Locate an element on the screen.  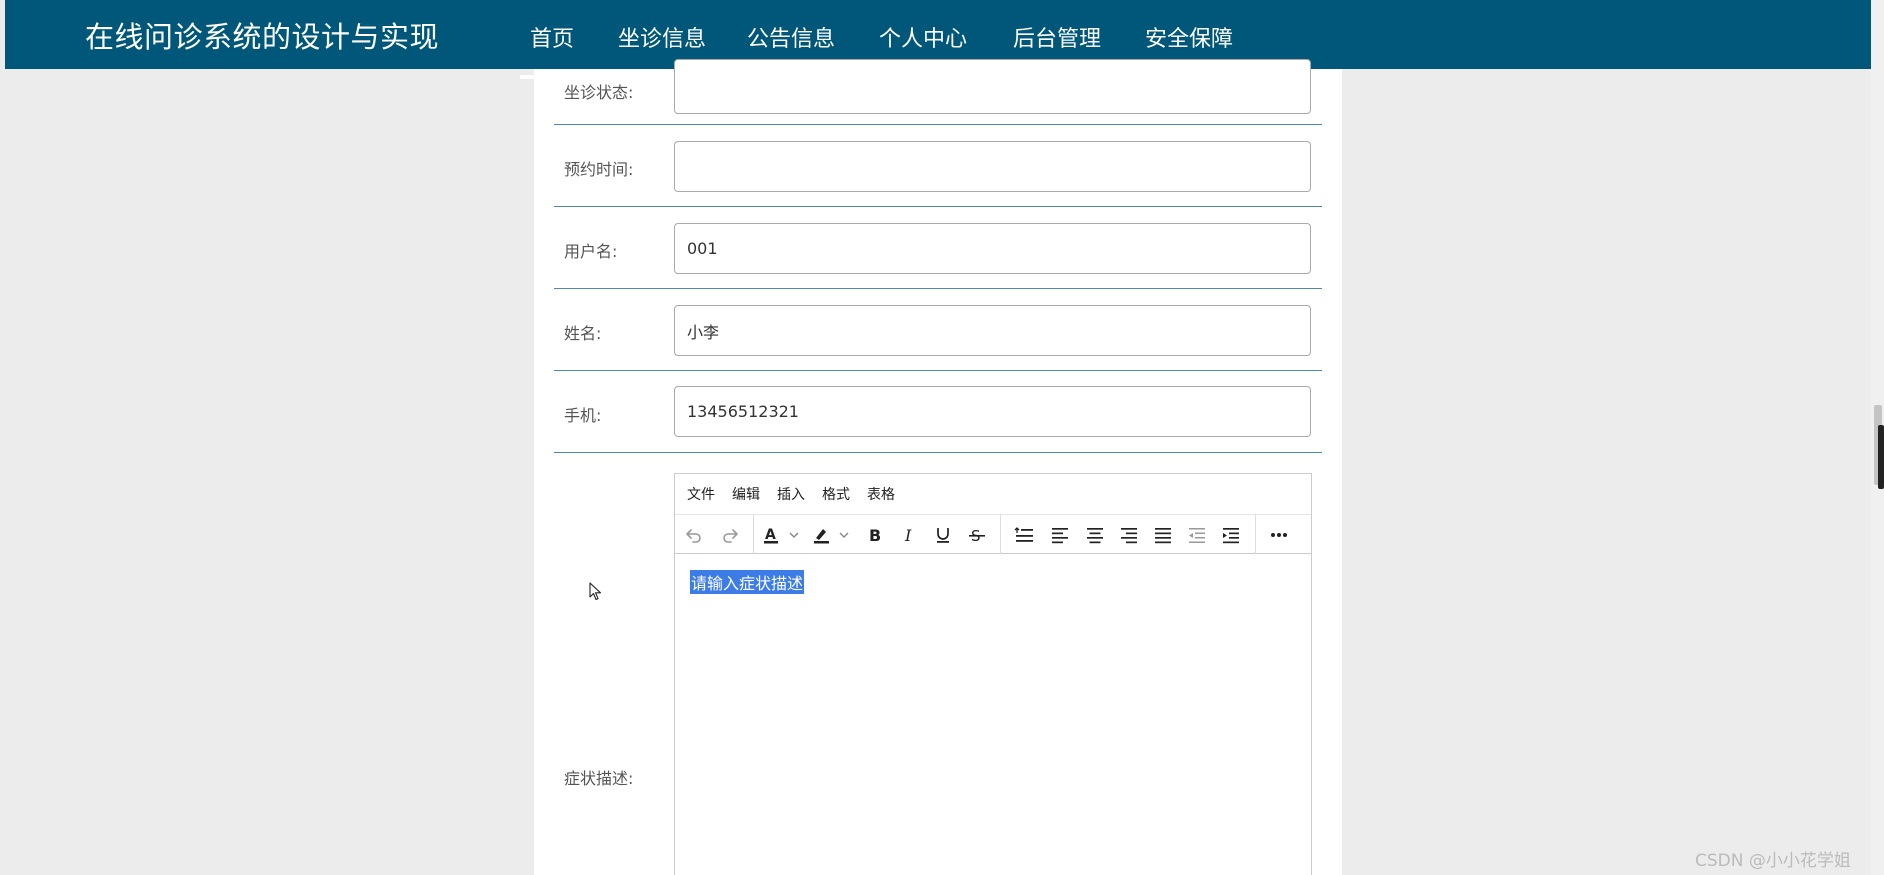
editor-toolbar: A B I S is located at coordinates (993, 534).